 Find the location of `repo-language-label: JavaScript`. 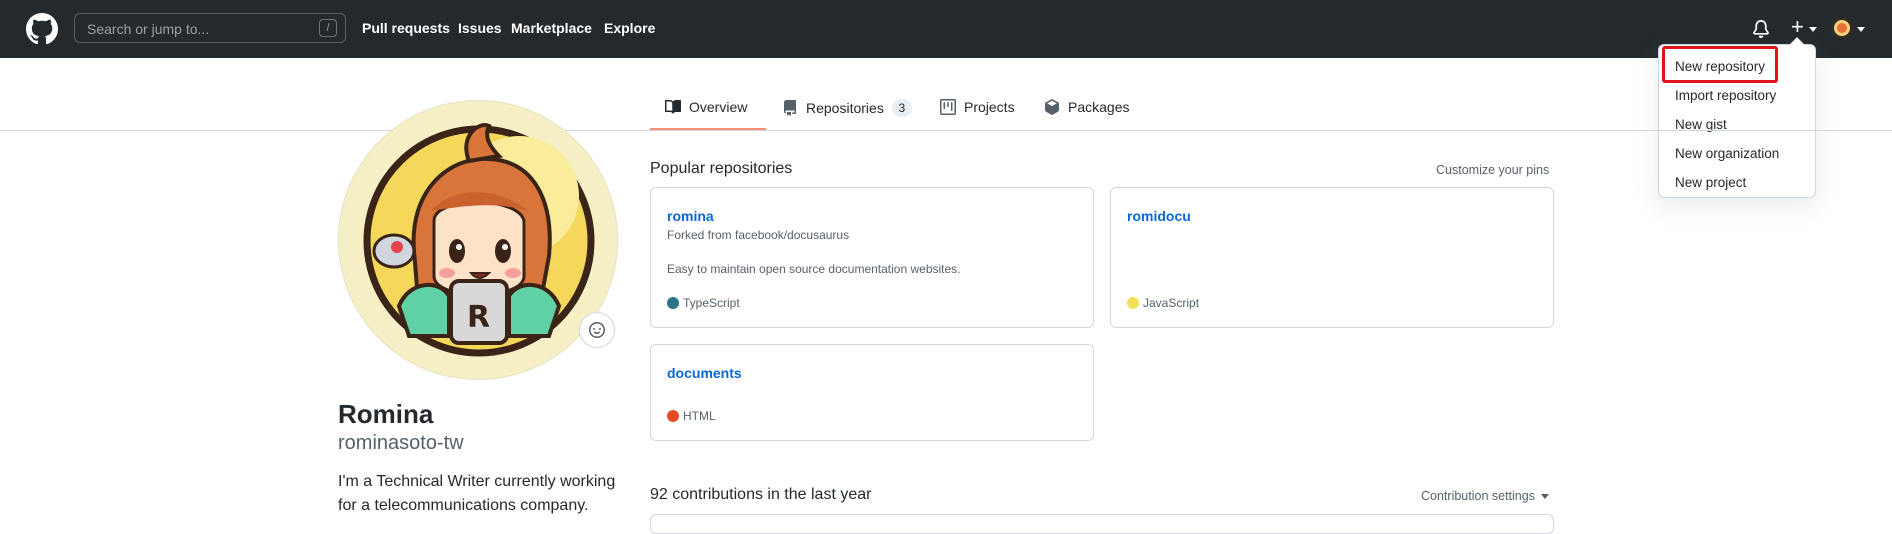

repo-language-label: JavaScript is located at coordinates (1171, 303).